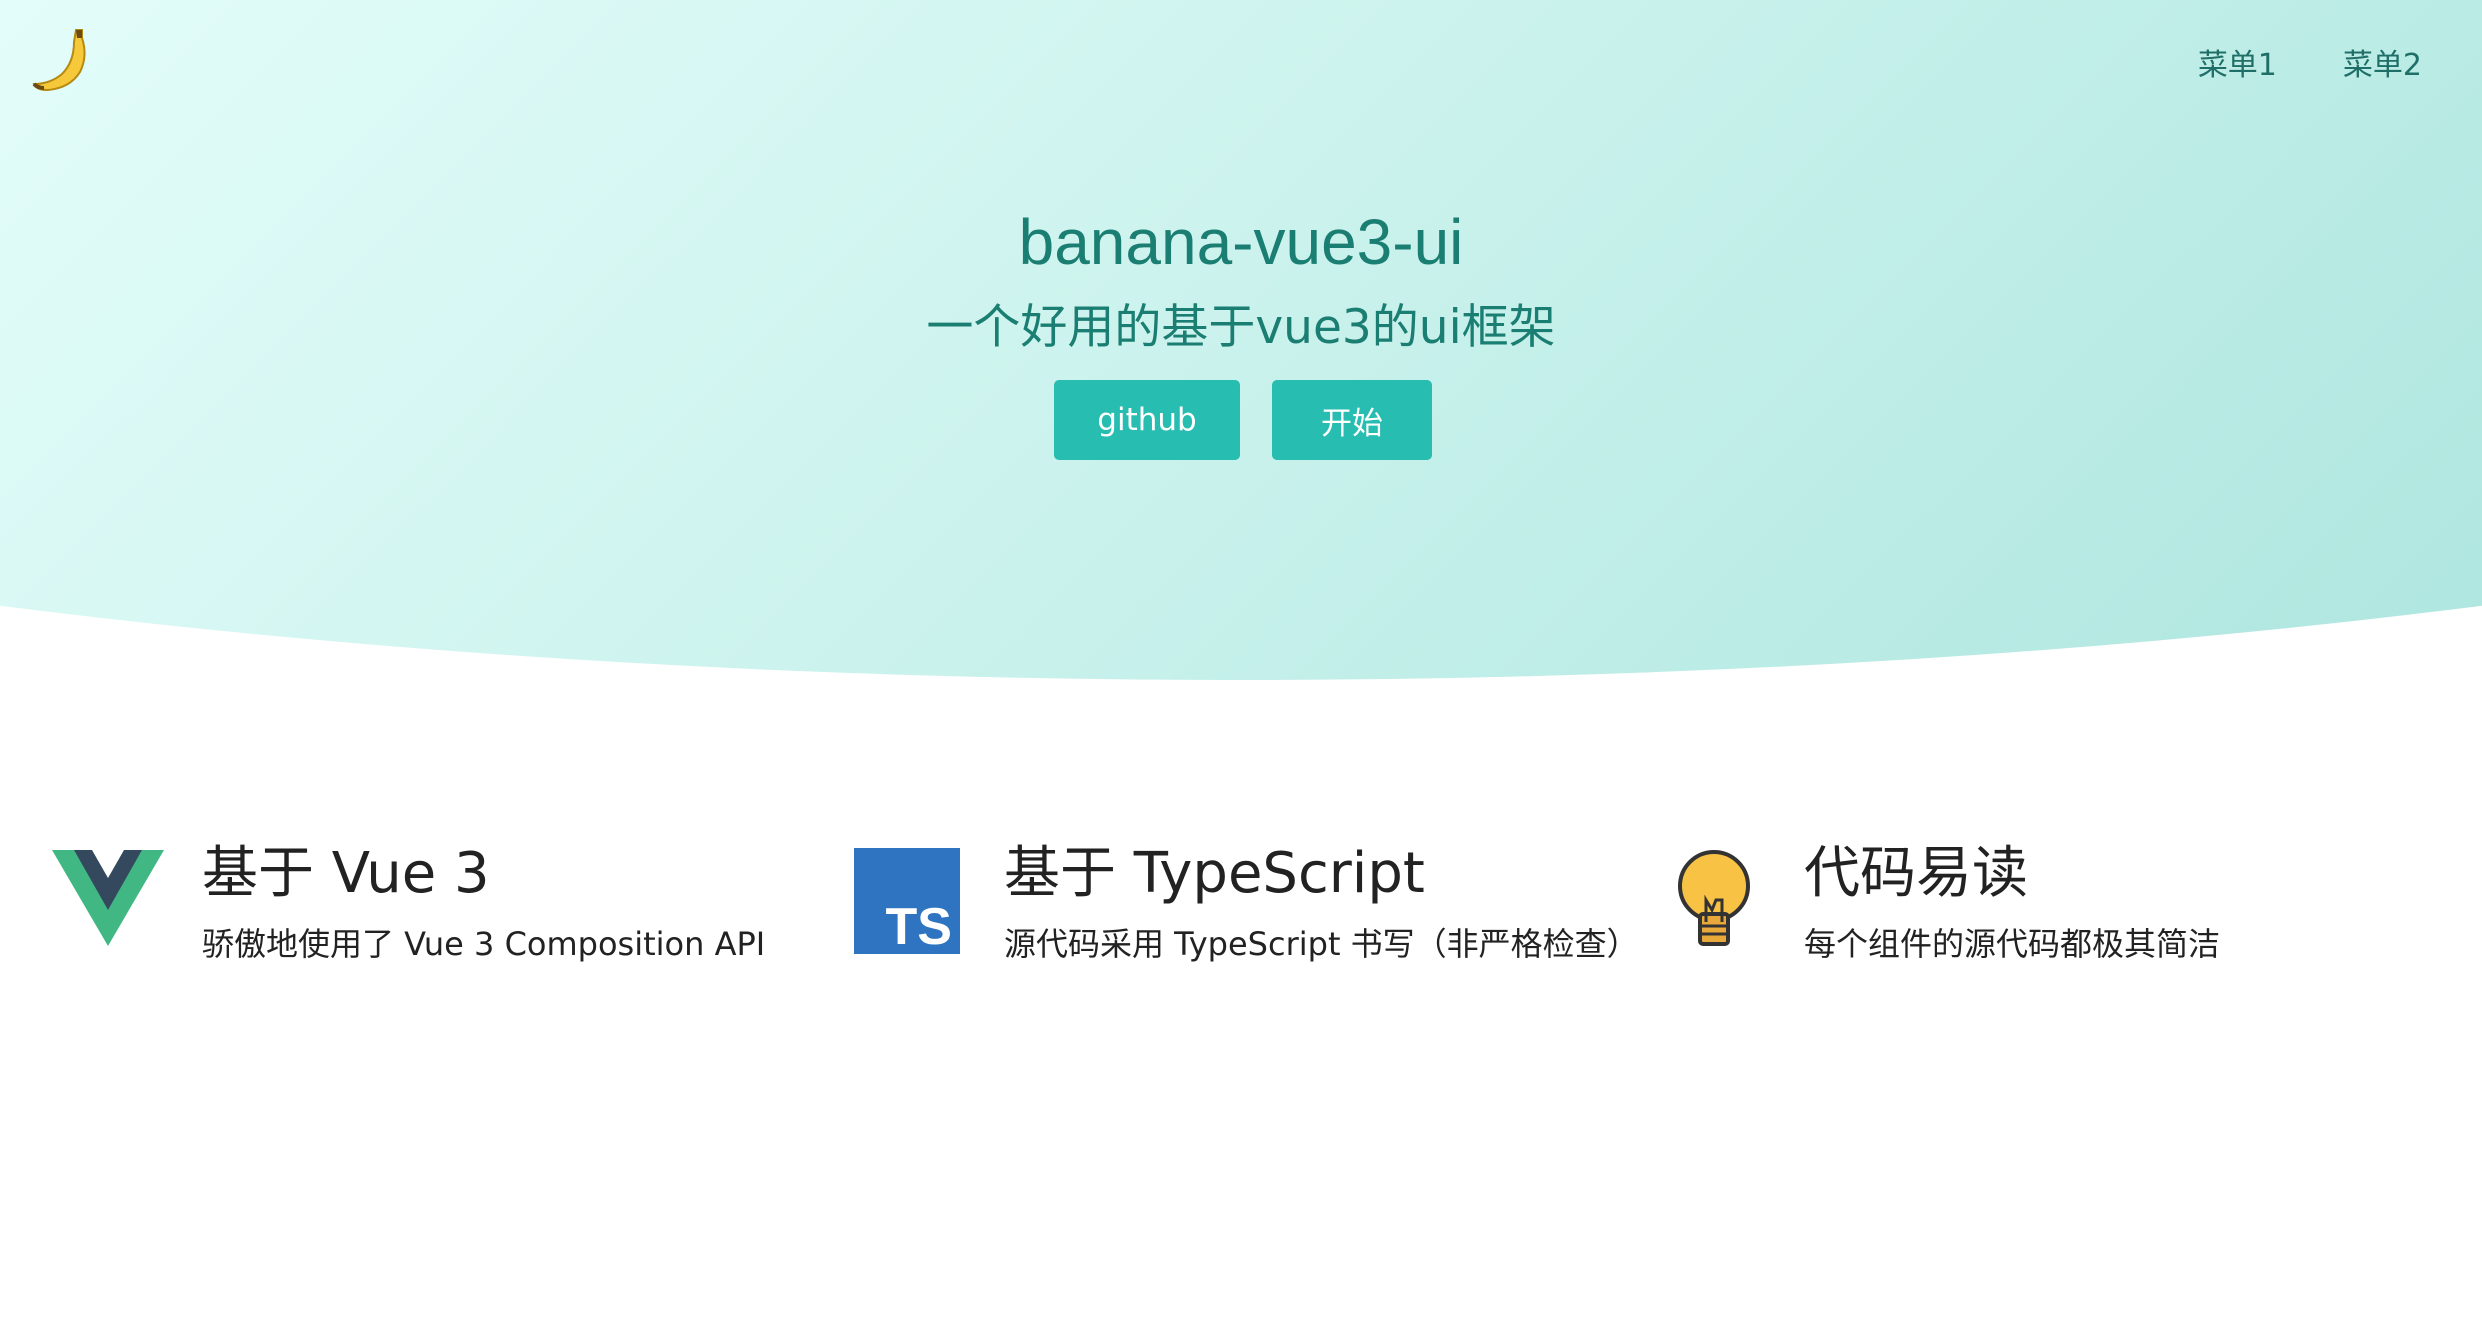 This screenshot has height=1324, width=2482. What do you see at coordinates (2237, 66) in the screenshot?
I see `menu-item-1: 菜单1` at bounding box center [2237, 66].